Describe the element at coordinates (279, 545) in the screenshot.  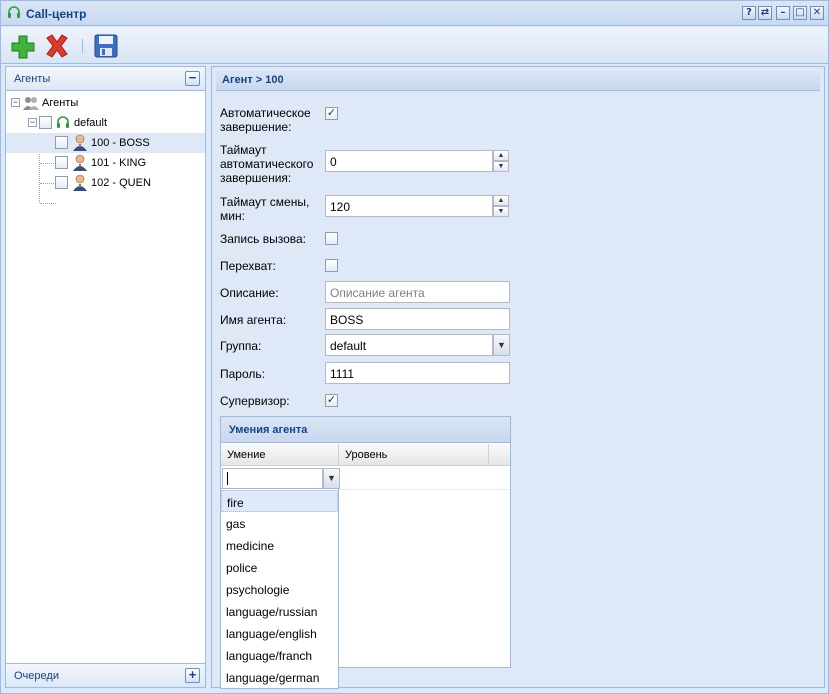
I see `dropdown-option: medicine` at that location.